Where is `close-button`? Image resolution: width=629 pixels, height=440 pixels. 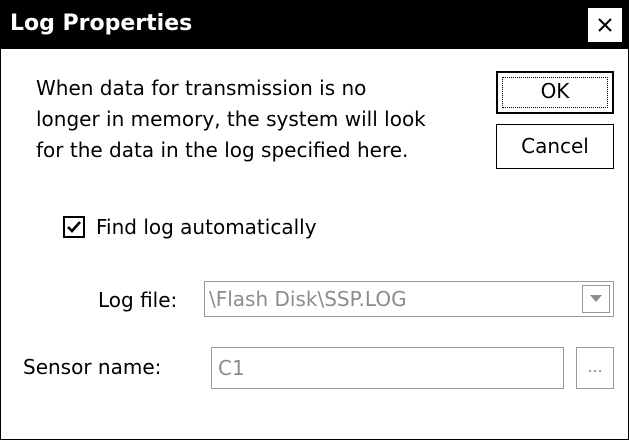
close-button is located at coordinates (605, 25).